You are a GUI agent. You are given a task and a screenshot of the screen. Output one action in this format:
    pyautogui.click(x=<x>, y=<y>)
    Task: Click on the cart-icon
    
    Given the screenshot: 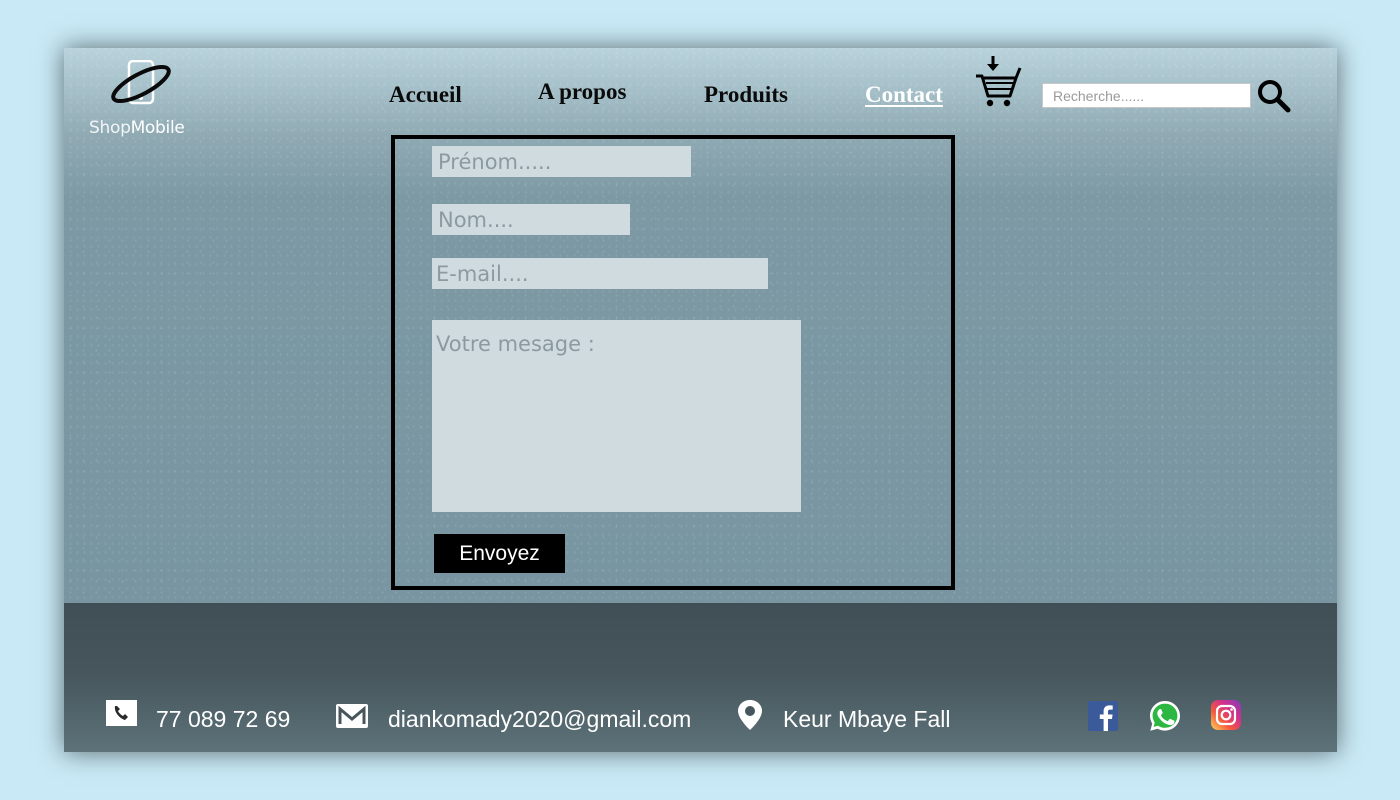 What is the action you would take?
    pyautogui.click(x=998, y=81)
    